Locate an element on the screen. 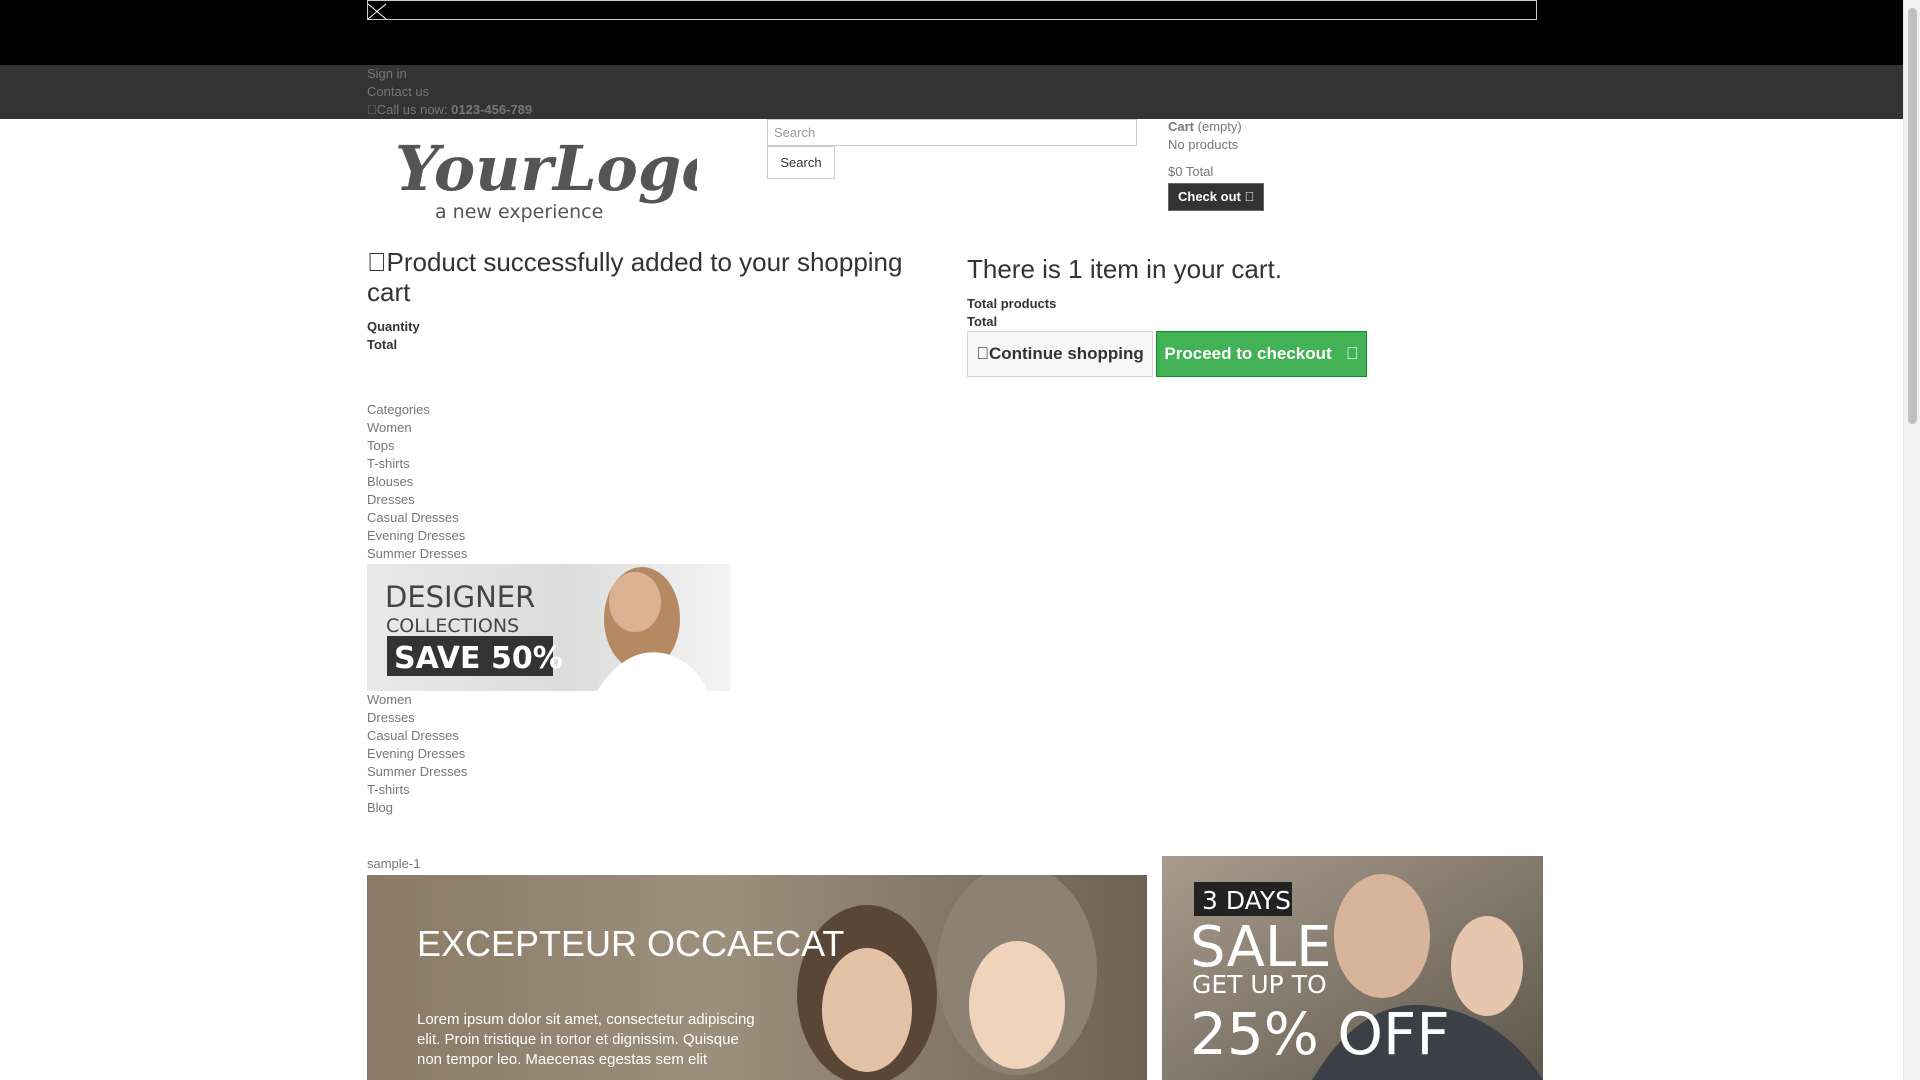 This screenshot has width=1920, height=1080. menu-item-summer-dresses: Summer Dresses is located at coordinates (417, 553).